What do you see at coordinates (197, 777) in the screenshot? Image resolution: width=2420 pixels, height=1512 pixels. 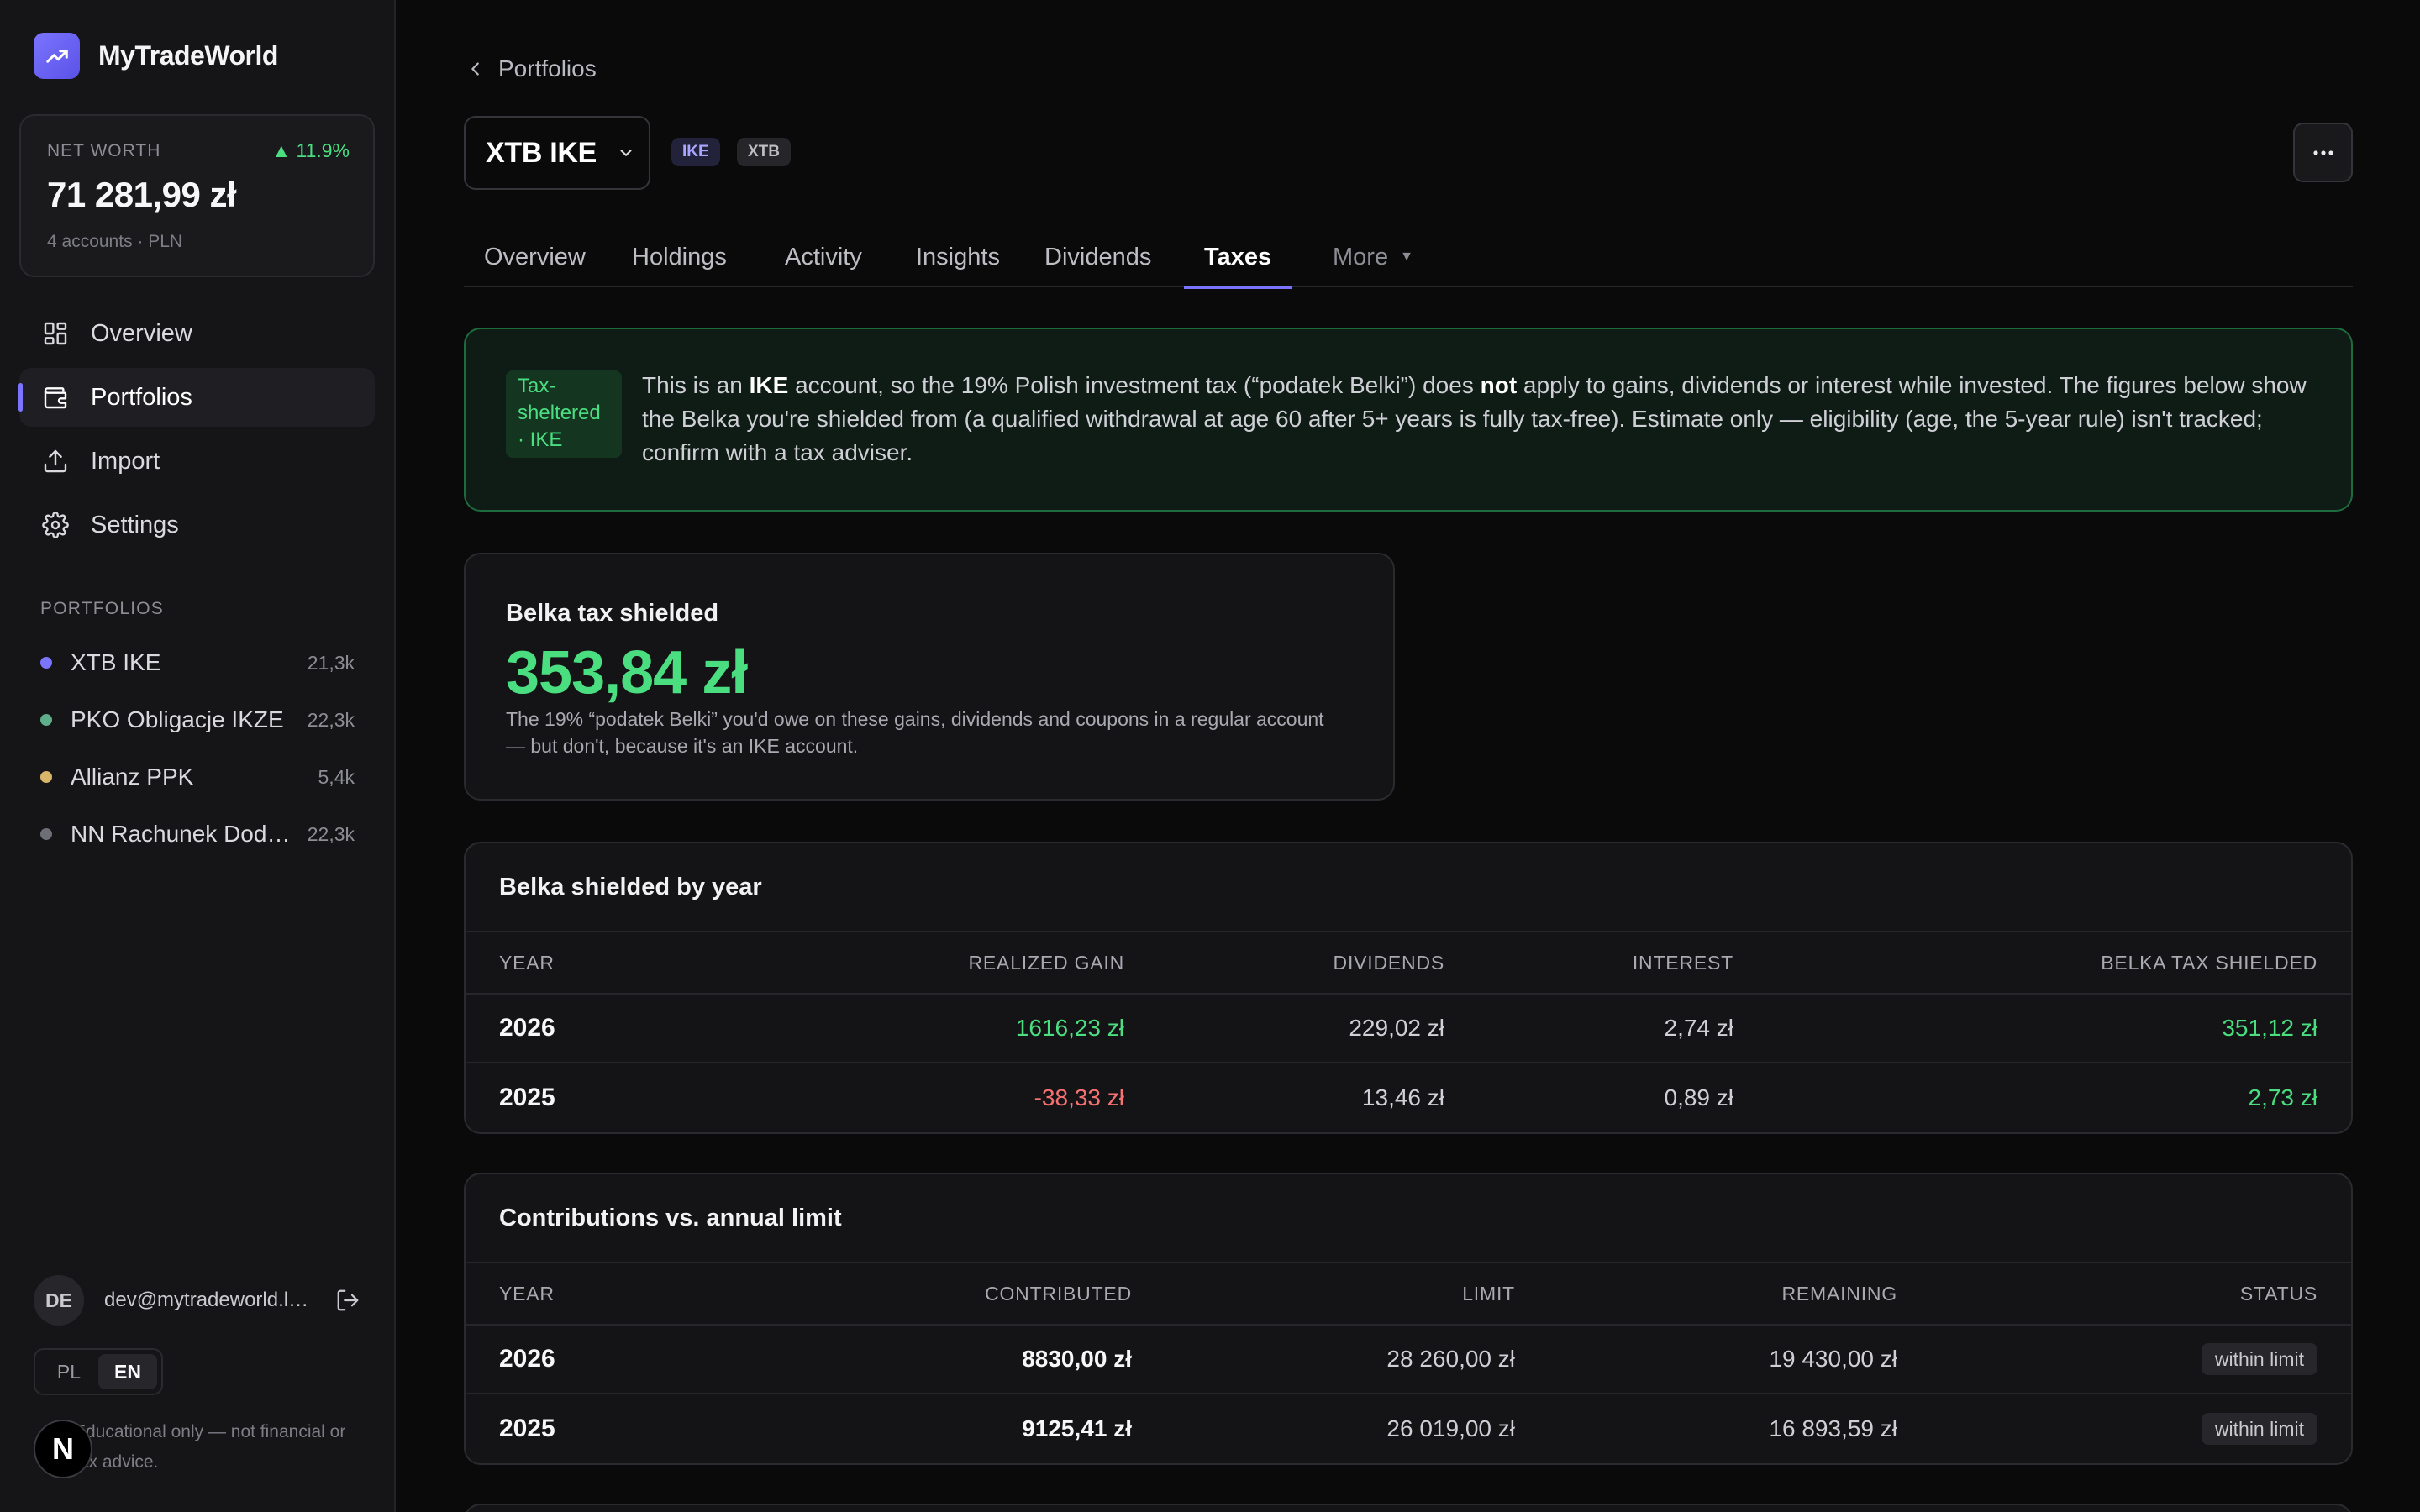 I see `portfolio-item: Allianz PPK 5,4k` at bounding box center [197, 777].